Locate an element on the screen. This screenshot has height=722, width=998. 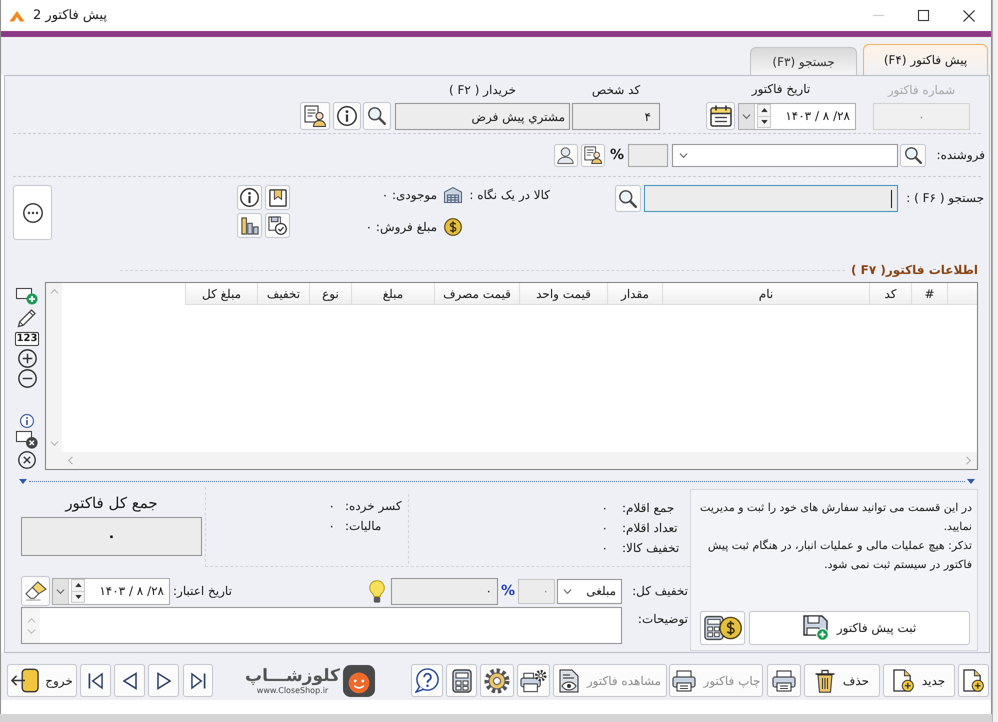
bookmark-button is located at coordinates (277, 197).